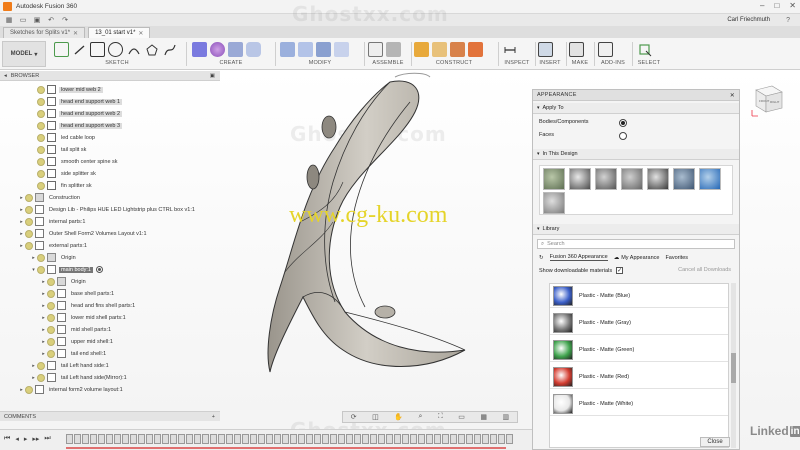 Image resolution: width=800 pixels, height=450 pixels. Describe the element at coordinates (506, 417) in the screenshot. I see `viewports-icon: ▥` at that location.